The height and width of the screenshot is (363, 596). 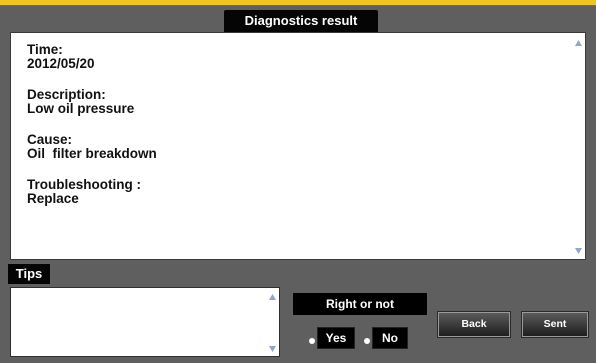 I want to click on tips-label: Tips, so click(x=29, y=274).